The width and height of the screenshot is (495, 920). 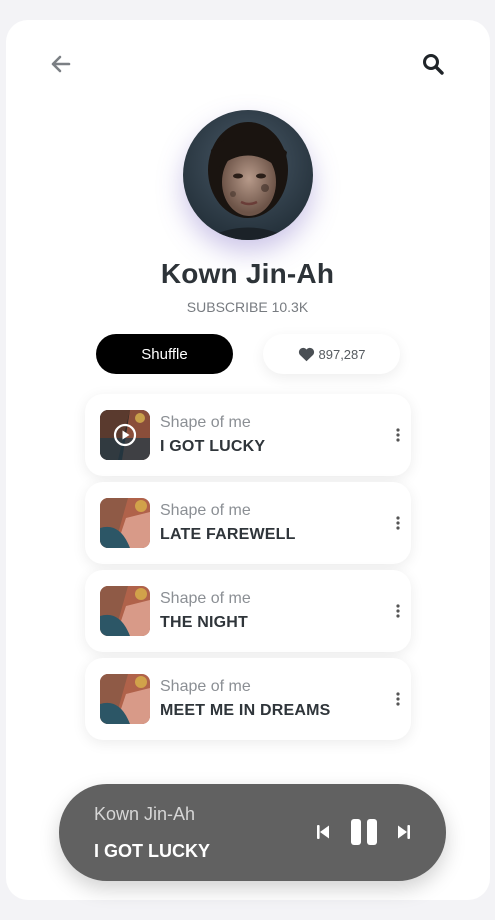 I want to click on back-button, so click(x=61, y=64).